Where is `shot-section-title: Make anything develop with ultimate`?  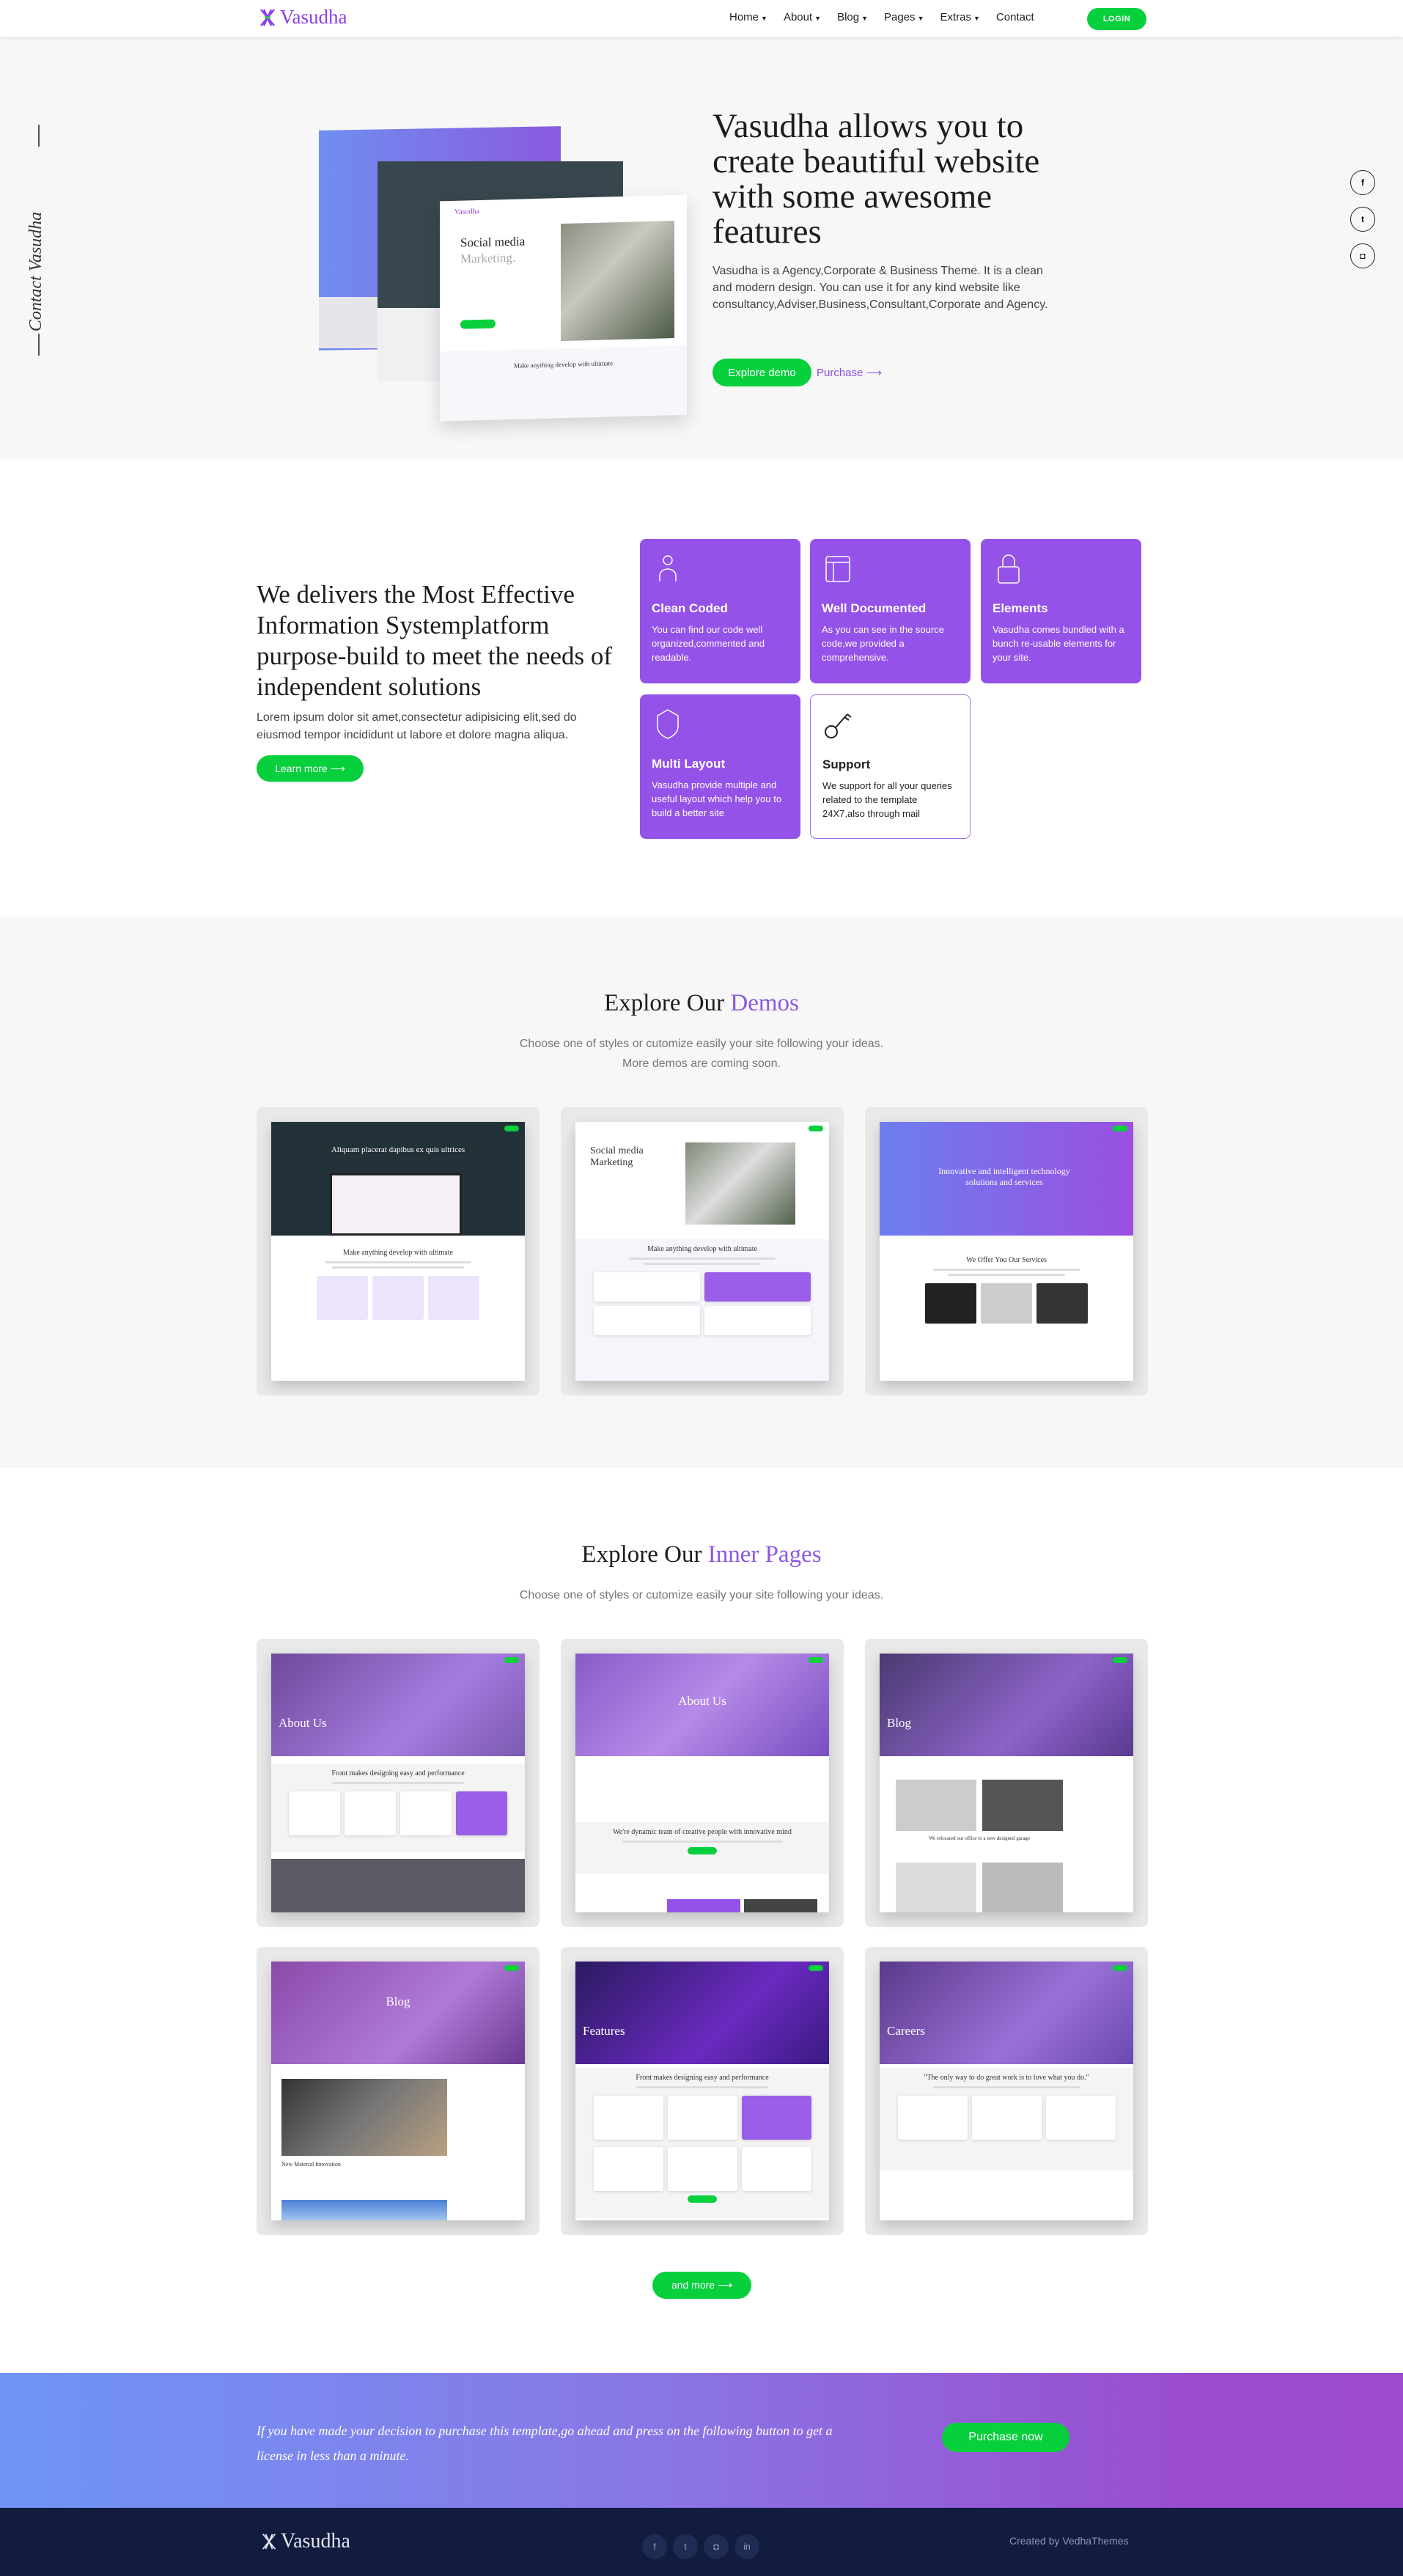 shot-section-title: Make anything develop with ultimate is located at coordinates (702, 1249).